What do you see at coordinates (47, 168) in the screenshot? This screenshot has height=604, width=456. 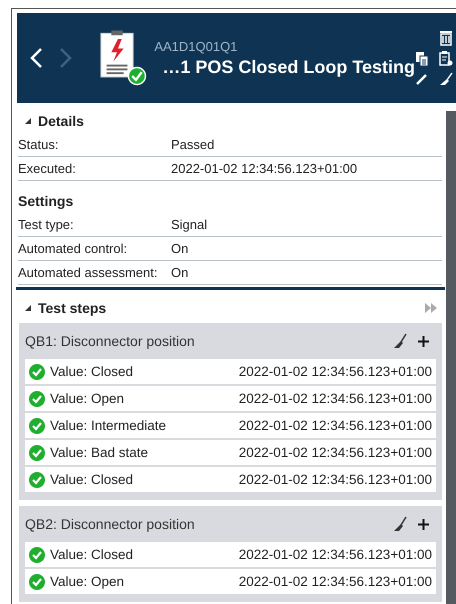 I see `field-label: Executed:` at bounding box center [47, 168].